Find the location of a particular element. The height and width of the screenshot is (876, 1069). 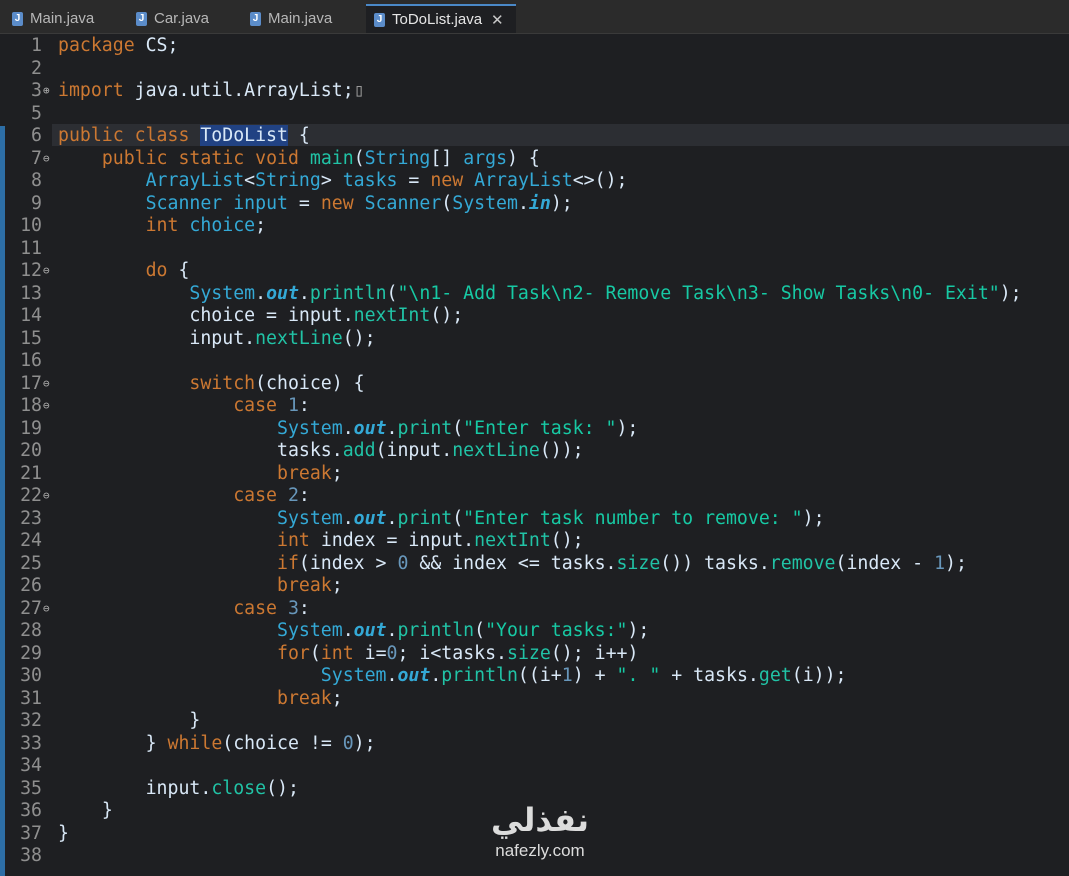

code-line: 11 is located at coordinates (534, 249).